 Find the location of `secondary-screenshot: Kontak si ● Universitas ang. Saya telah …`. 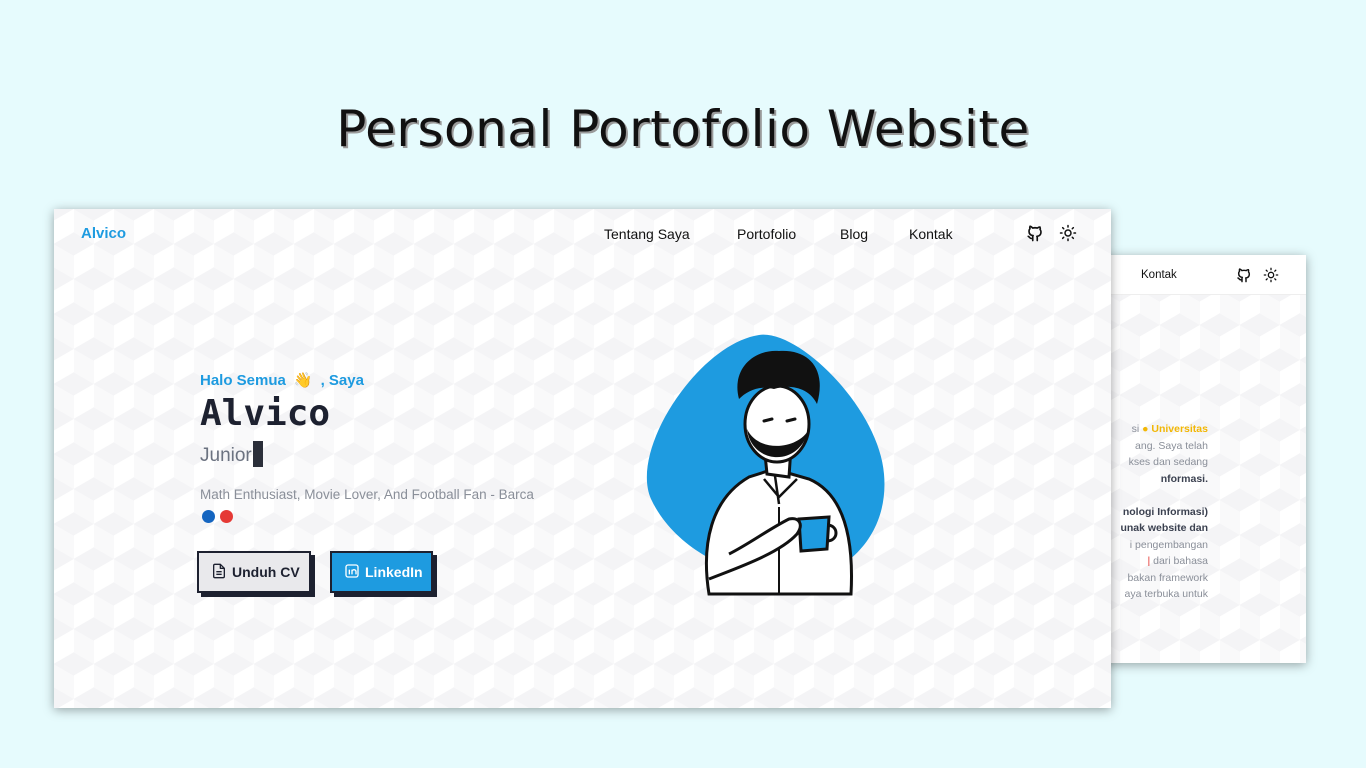

secondary-screenshot: Kontak si ● Universitas ang. Saya telah … is located at coordinates (1203, 459).